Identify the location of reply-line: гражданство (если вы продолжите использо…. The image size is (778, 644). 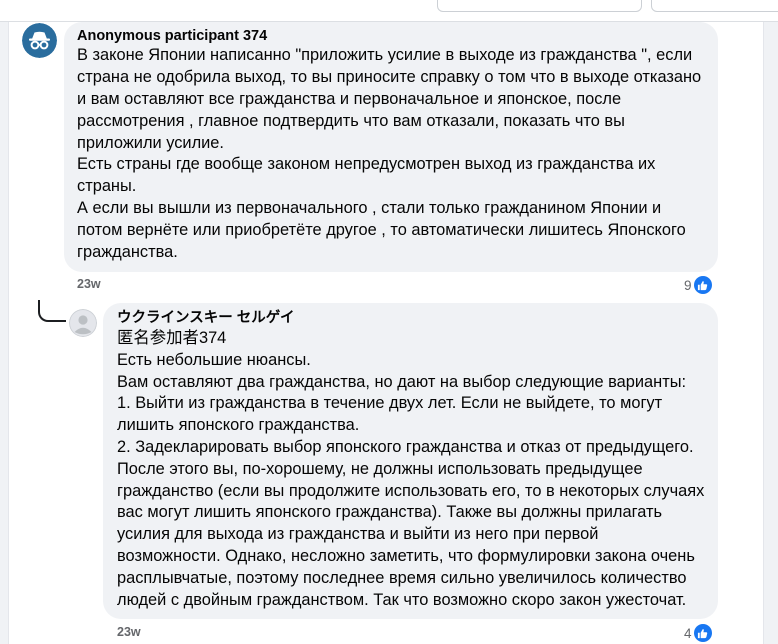
(411, 491).